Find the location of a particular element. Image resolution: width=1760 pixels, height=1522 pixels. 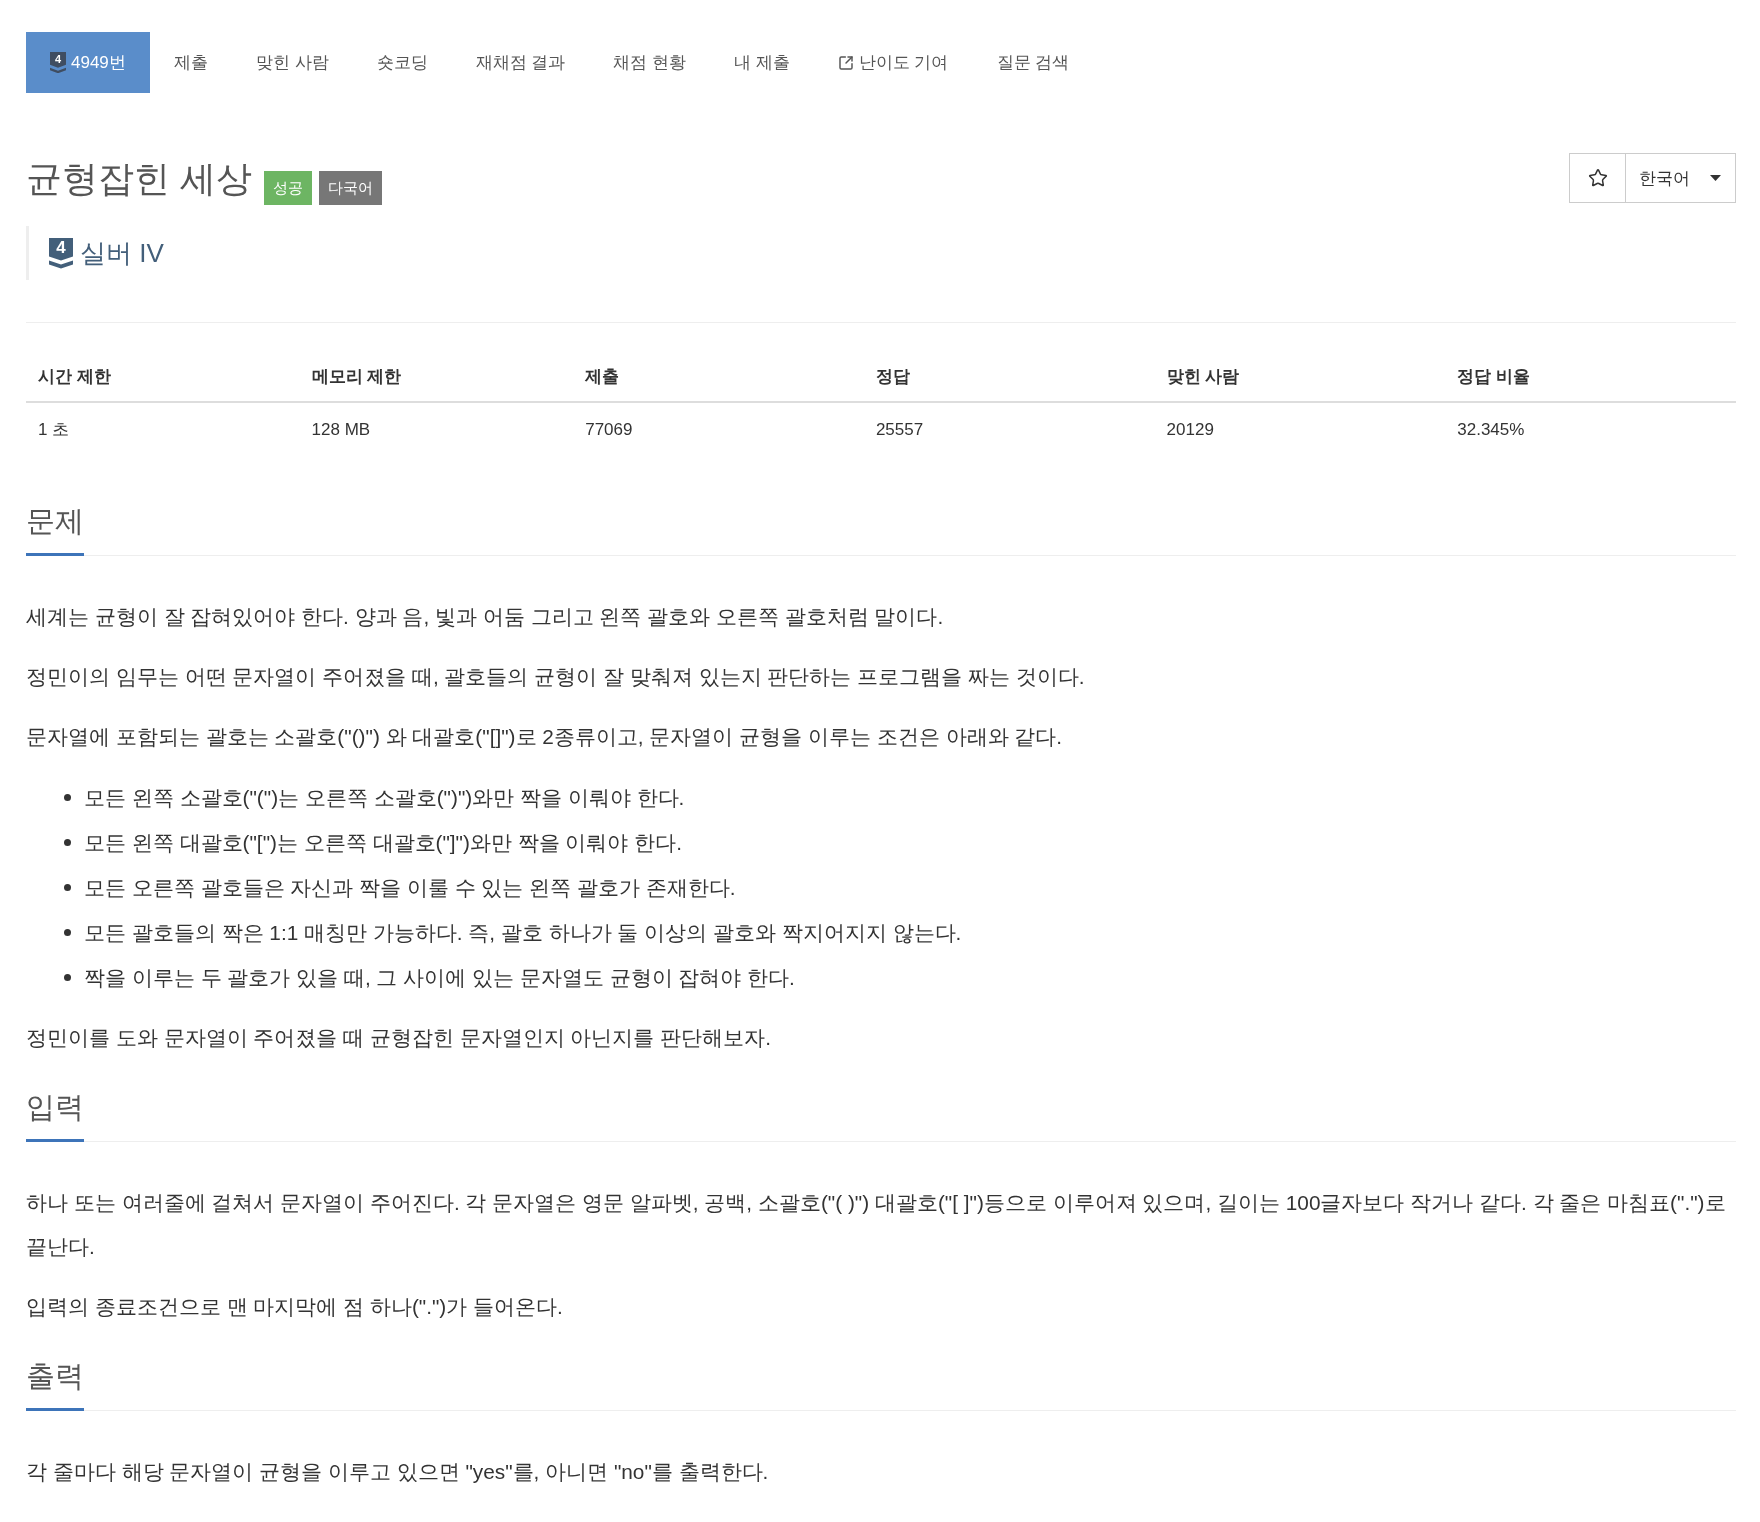

language-dropdown: 한국어 is located at coordinates (1681, 178).